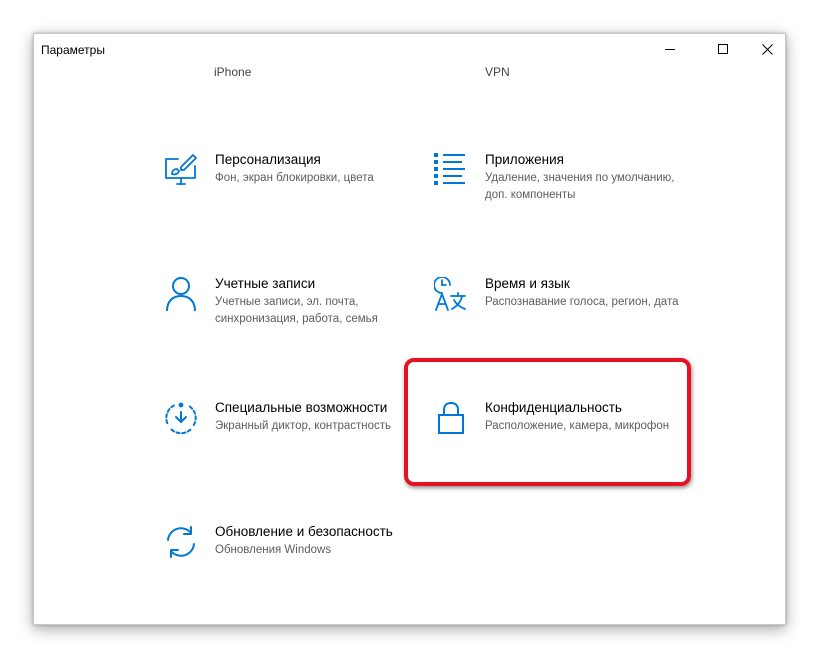  I want to click on partial-tile-desc-left: iPhone, so click(233, 72).